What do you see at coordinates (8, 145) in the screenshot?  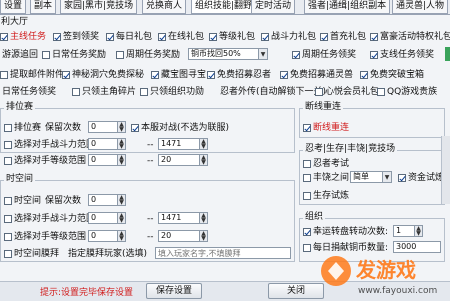 I see `checkbox-ranked-power` at bounding box center [8, 145].